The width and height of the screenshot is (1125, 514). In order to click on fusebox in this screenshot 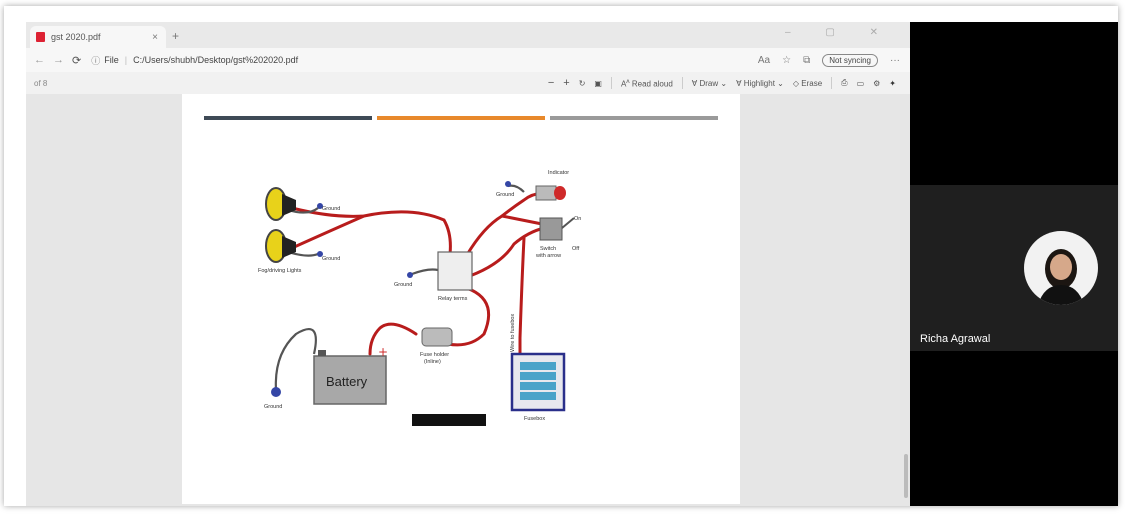, I will do `click(538, 382)`.